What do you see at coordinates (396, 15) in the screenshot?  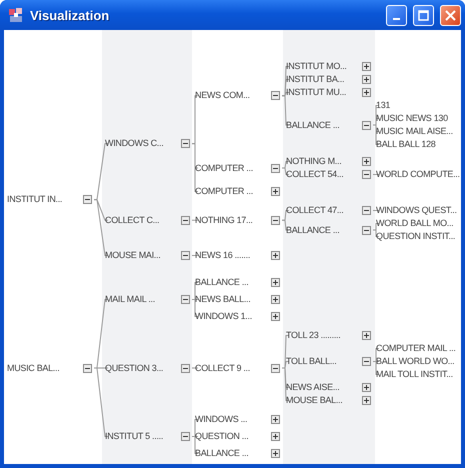 I see `minimize-button` at bounding box center [396, 15].